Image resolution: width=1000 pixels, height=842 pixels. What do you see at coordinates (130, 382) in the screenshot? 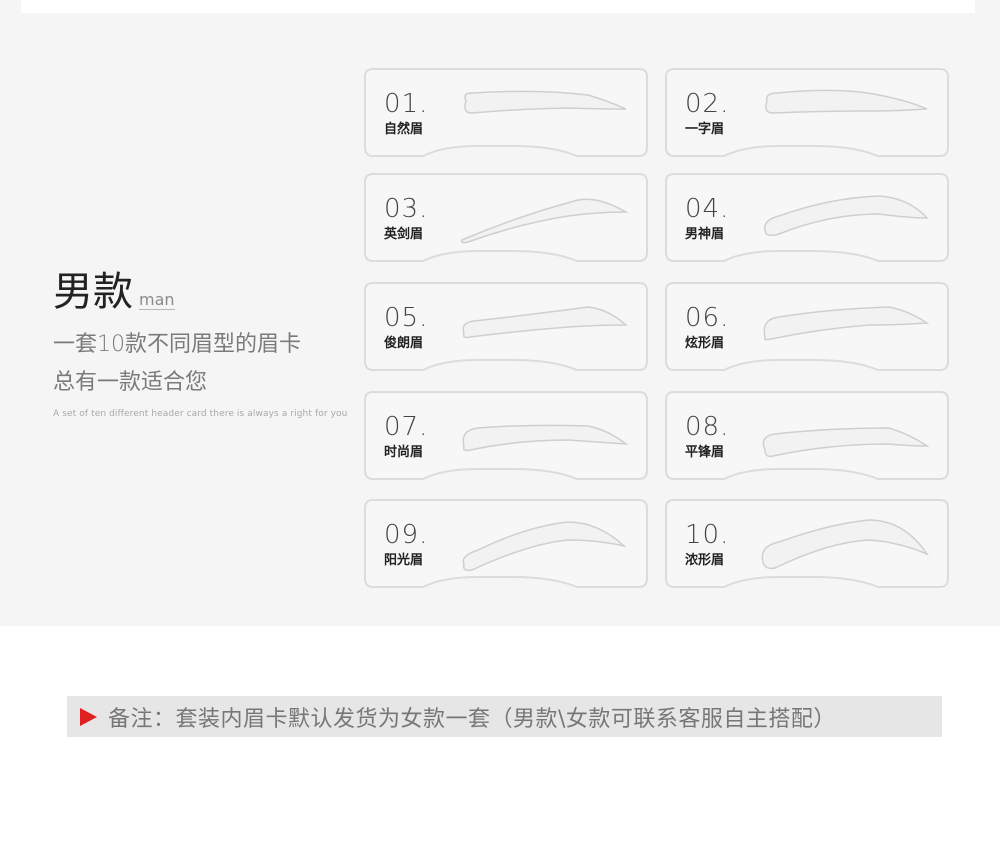
I see `description-line-2: 总有一款适合您` at bounding box center [130, 382].